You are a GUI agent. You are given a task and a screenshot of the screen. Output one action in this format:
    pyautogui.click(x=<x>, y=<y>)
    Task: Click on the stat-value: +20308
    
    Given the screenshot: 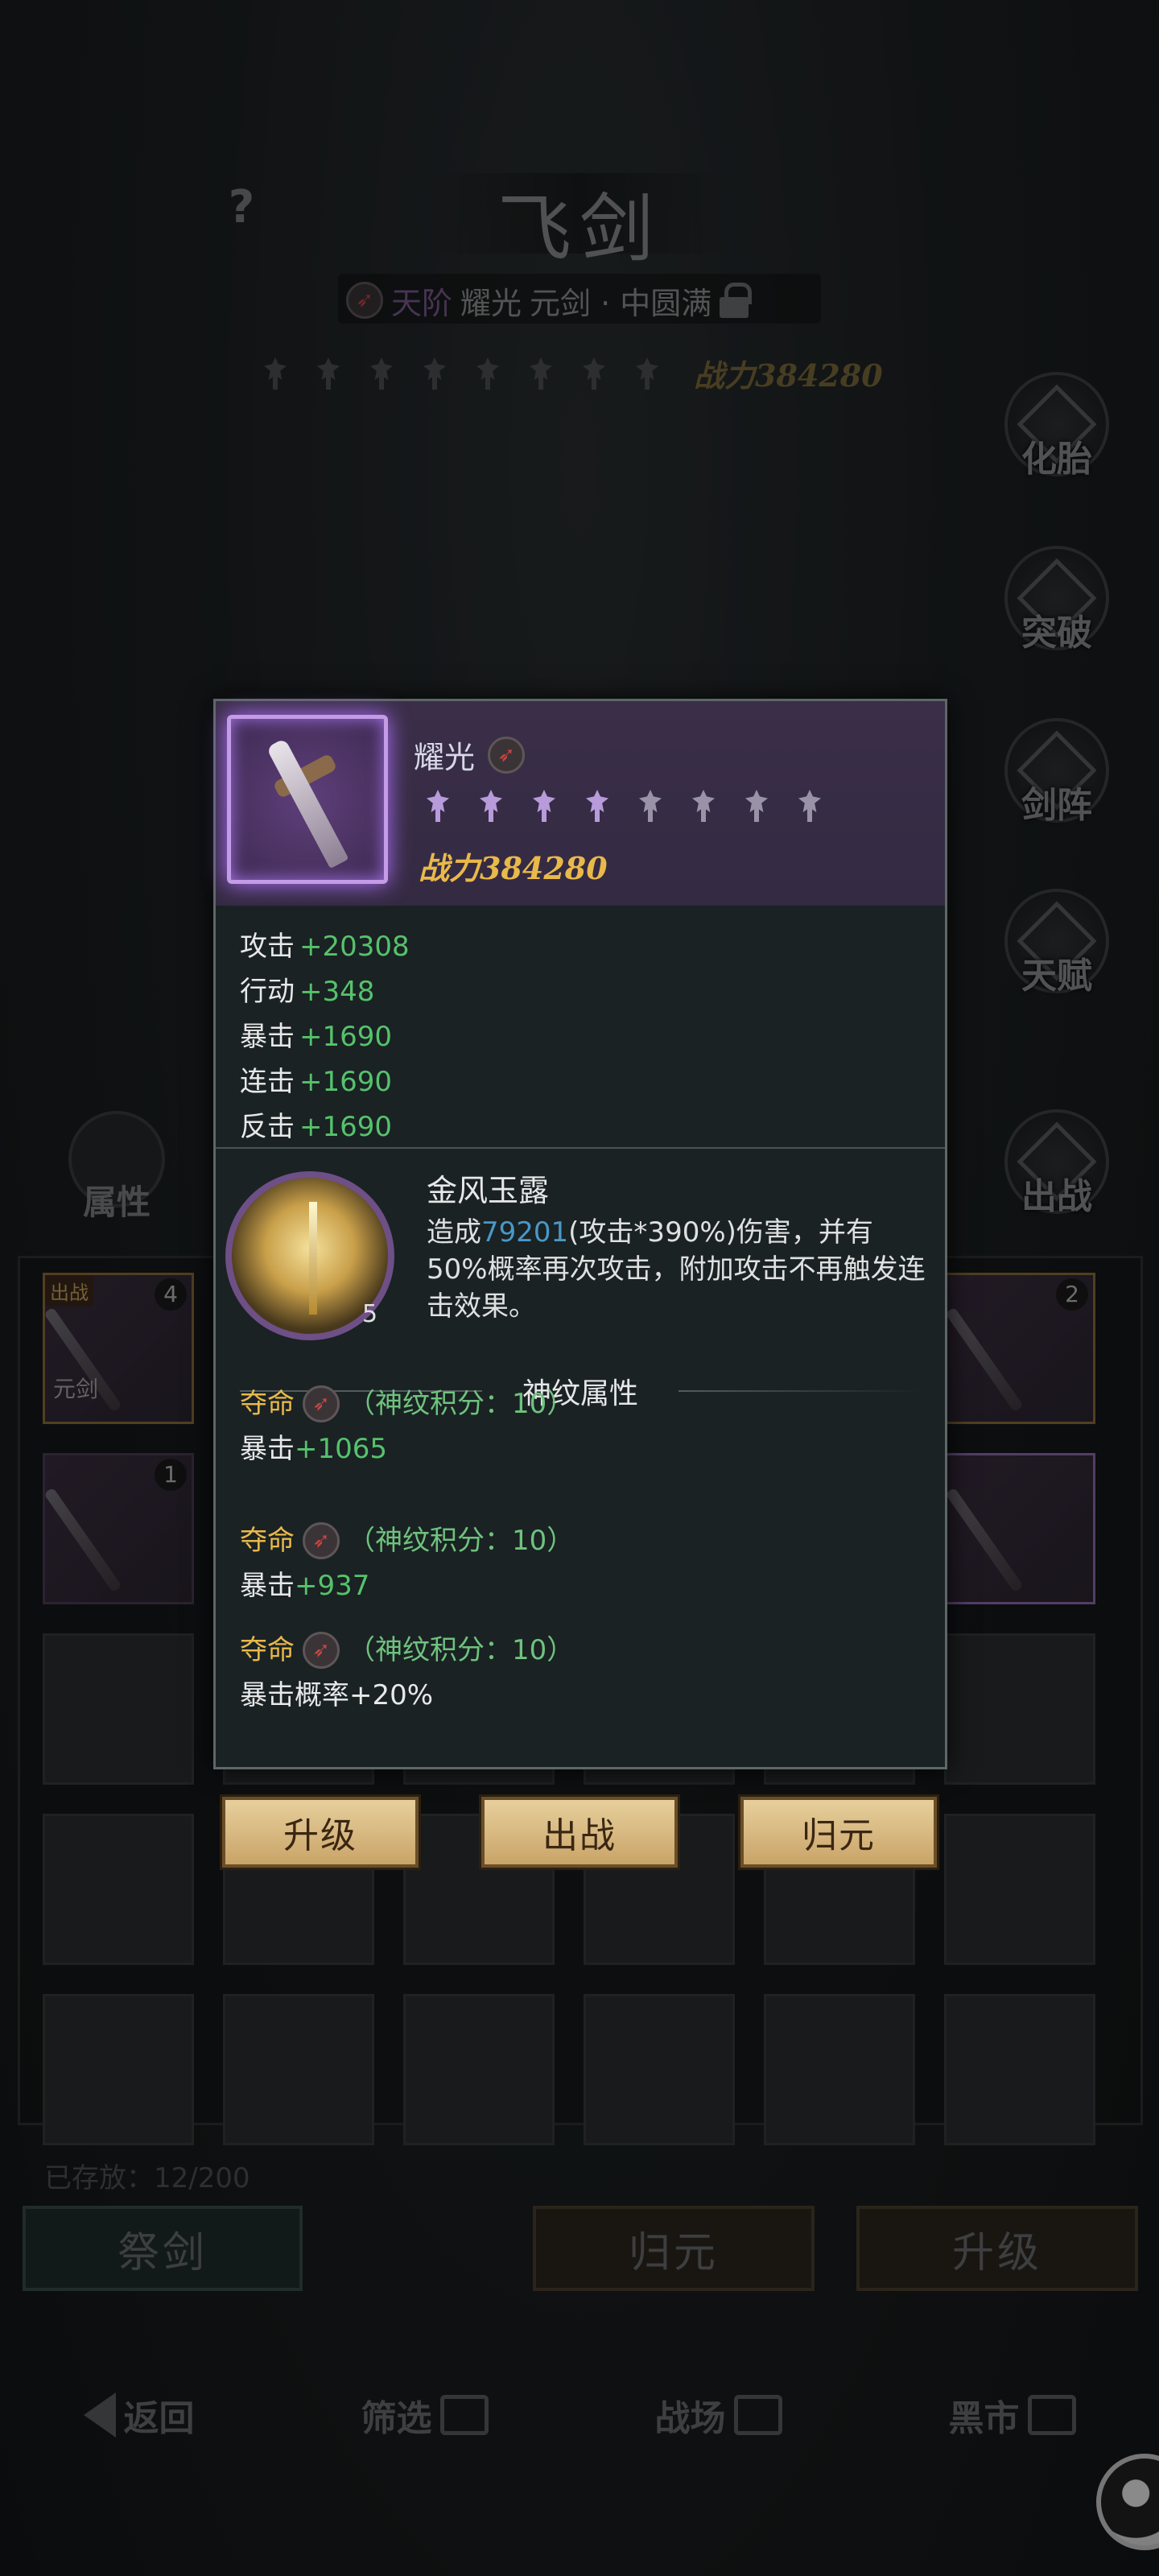 What is the action you would take?
    pyautogui.click(x=354, y=947)
    